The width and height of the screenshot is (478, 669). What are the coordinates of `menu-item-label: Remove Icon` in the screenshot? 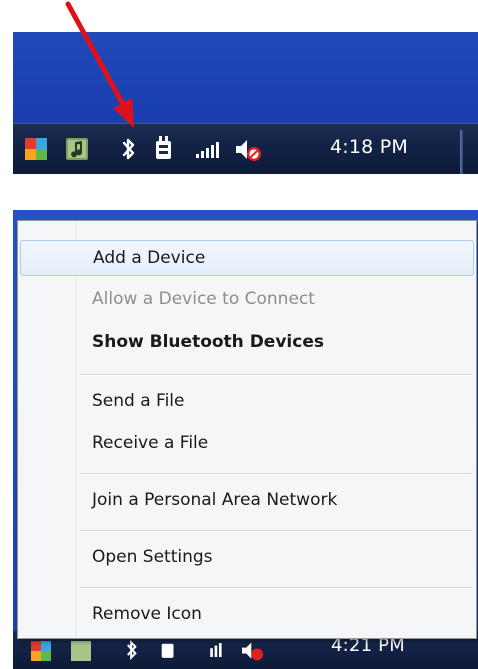 It's located at (147, 614).